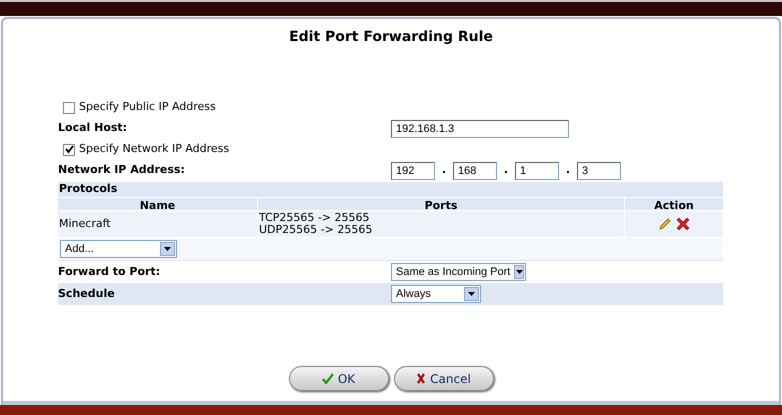 The image size is (782, 415). I want to click on table-cell-text: Minecraft, so click(85, 224).